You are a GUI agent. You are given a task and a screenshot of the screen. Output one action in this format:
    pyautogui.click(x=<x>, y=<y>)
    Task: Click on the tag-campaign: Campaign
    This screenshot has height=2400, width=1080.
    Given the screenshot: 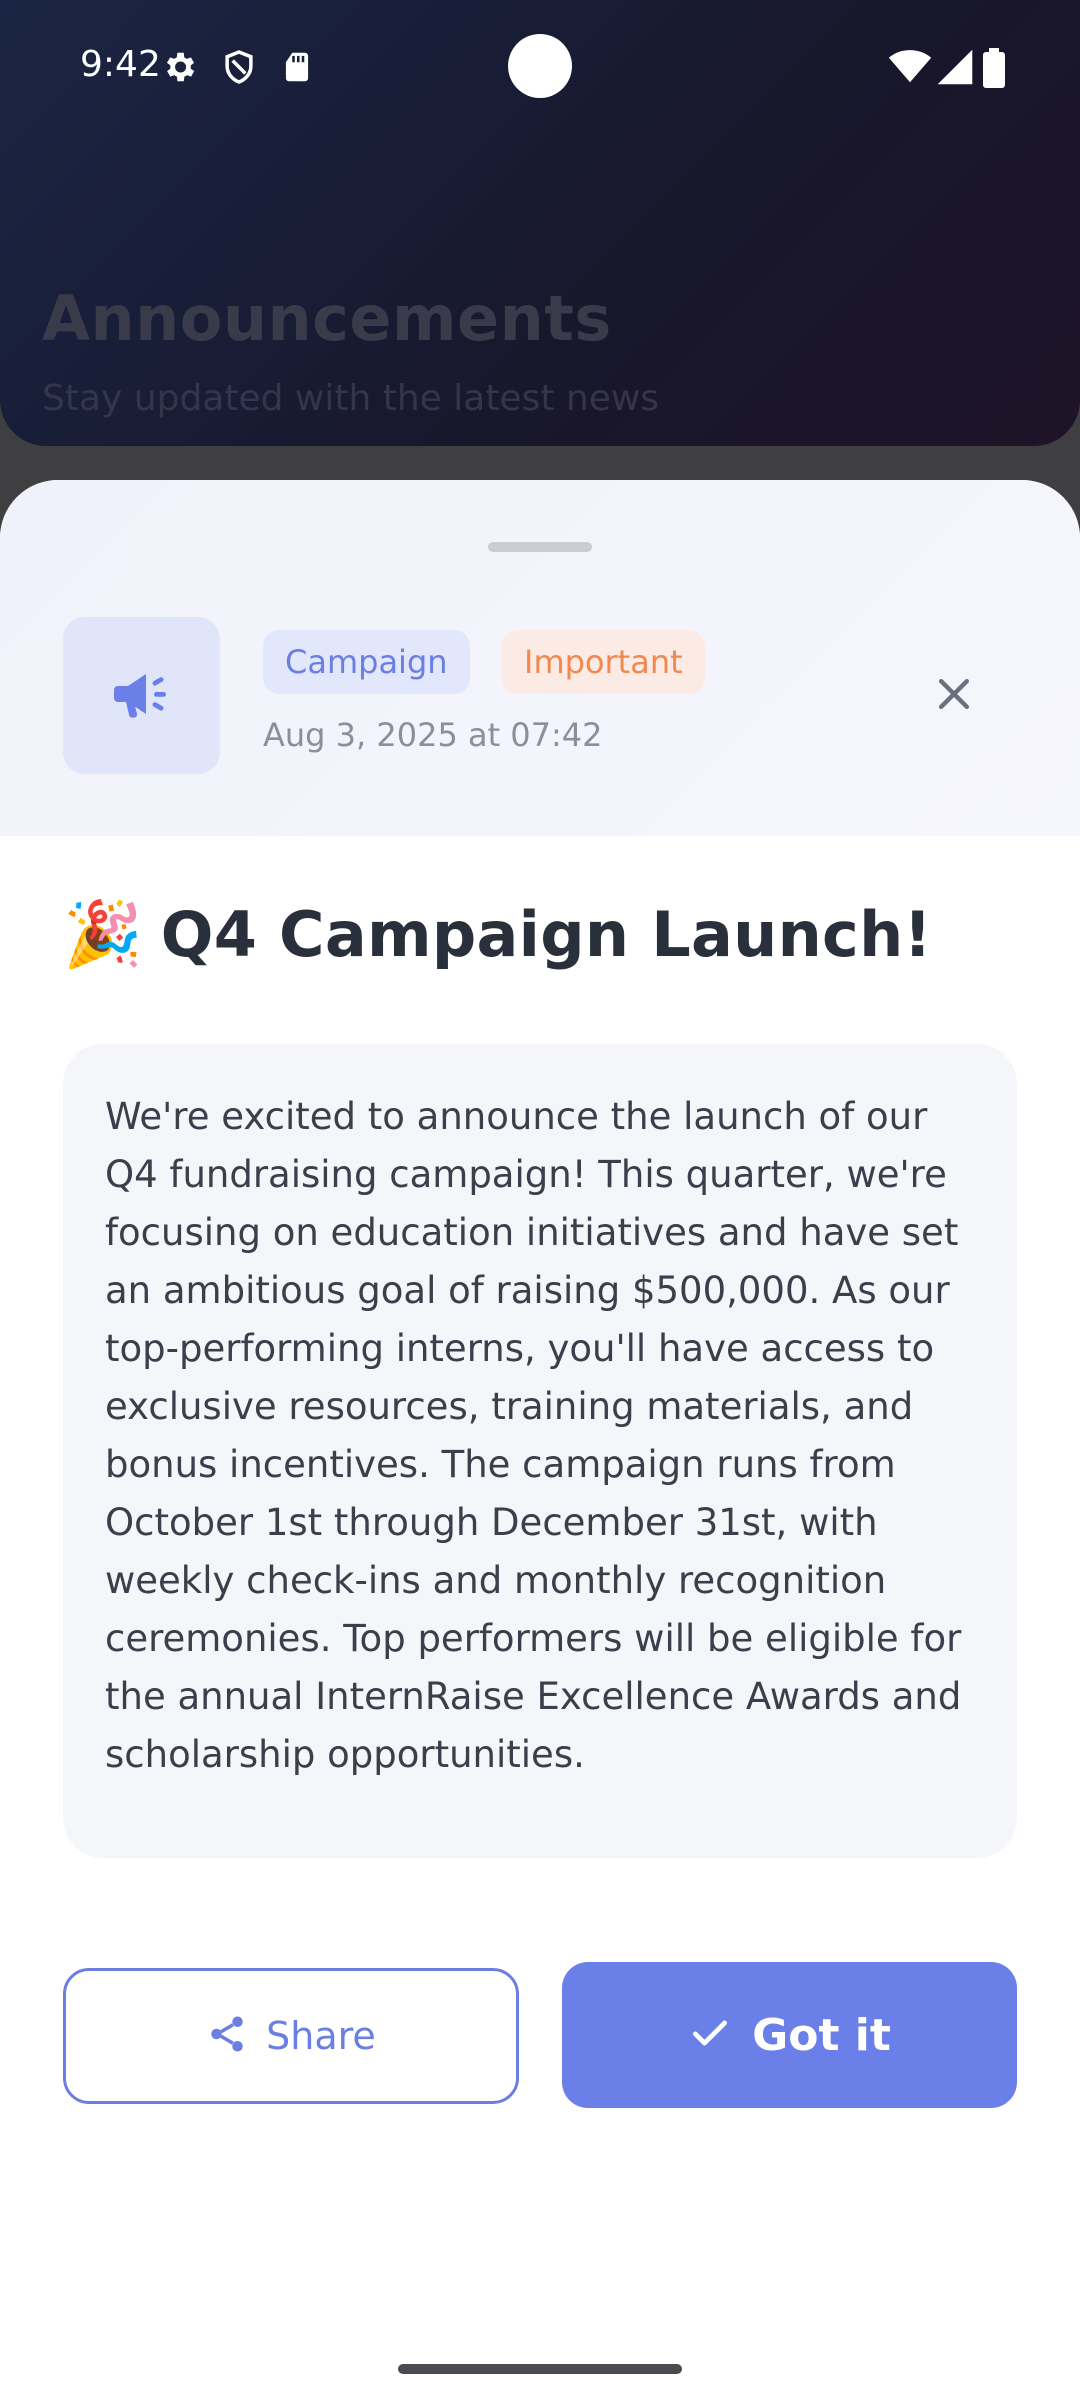 What is the action you would take?
    pyautogui.click(x=366, y=662)
    